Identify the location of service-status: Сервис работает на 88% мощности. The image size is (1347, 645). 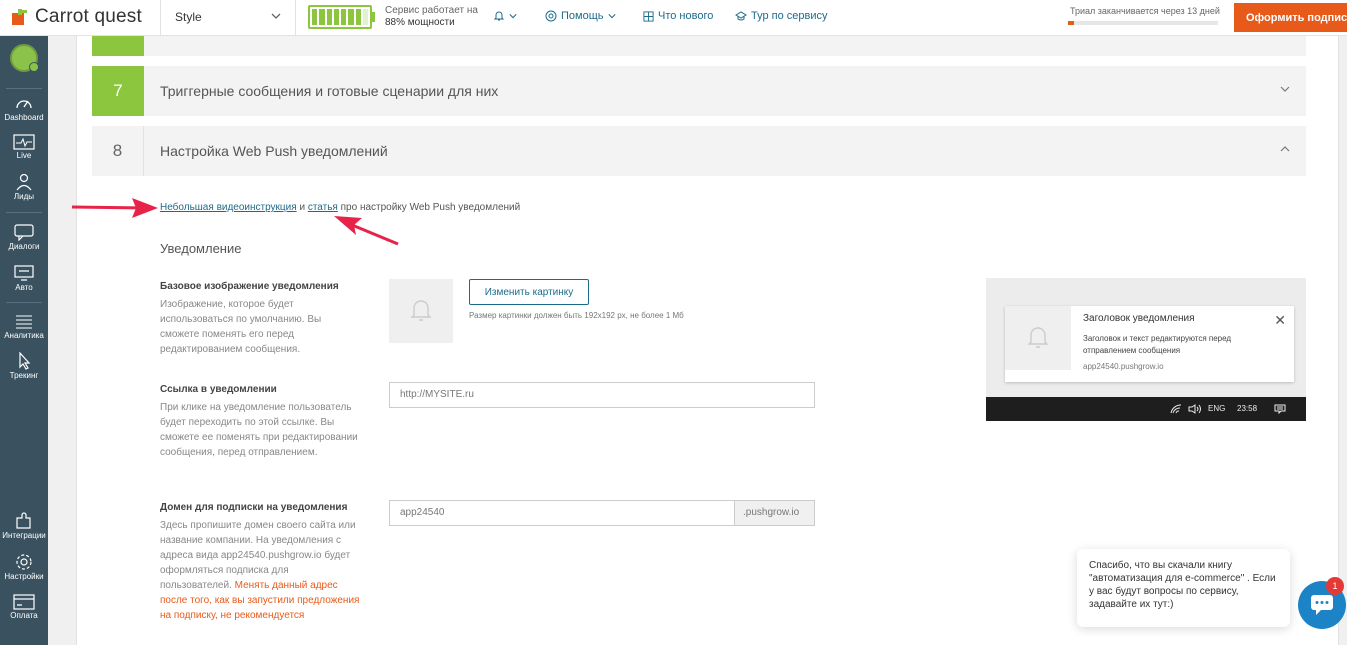
(431, 17).